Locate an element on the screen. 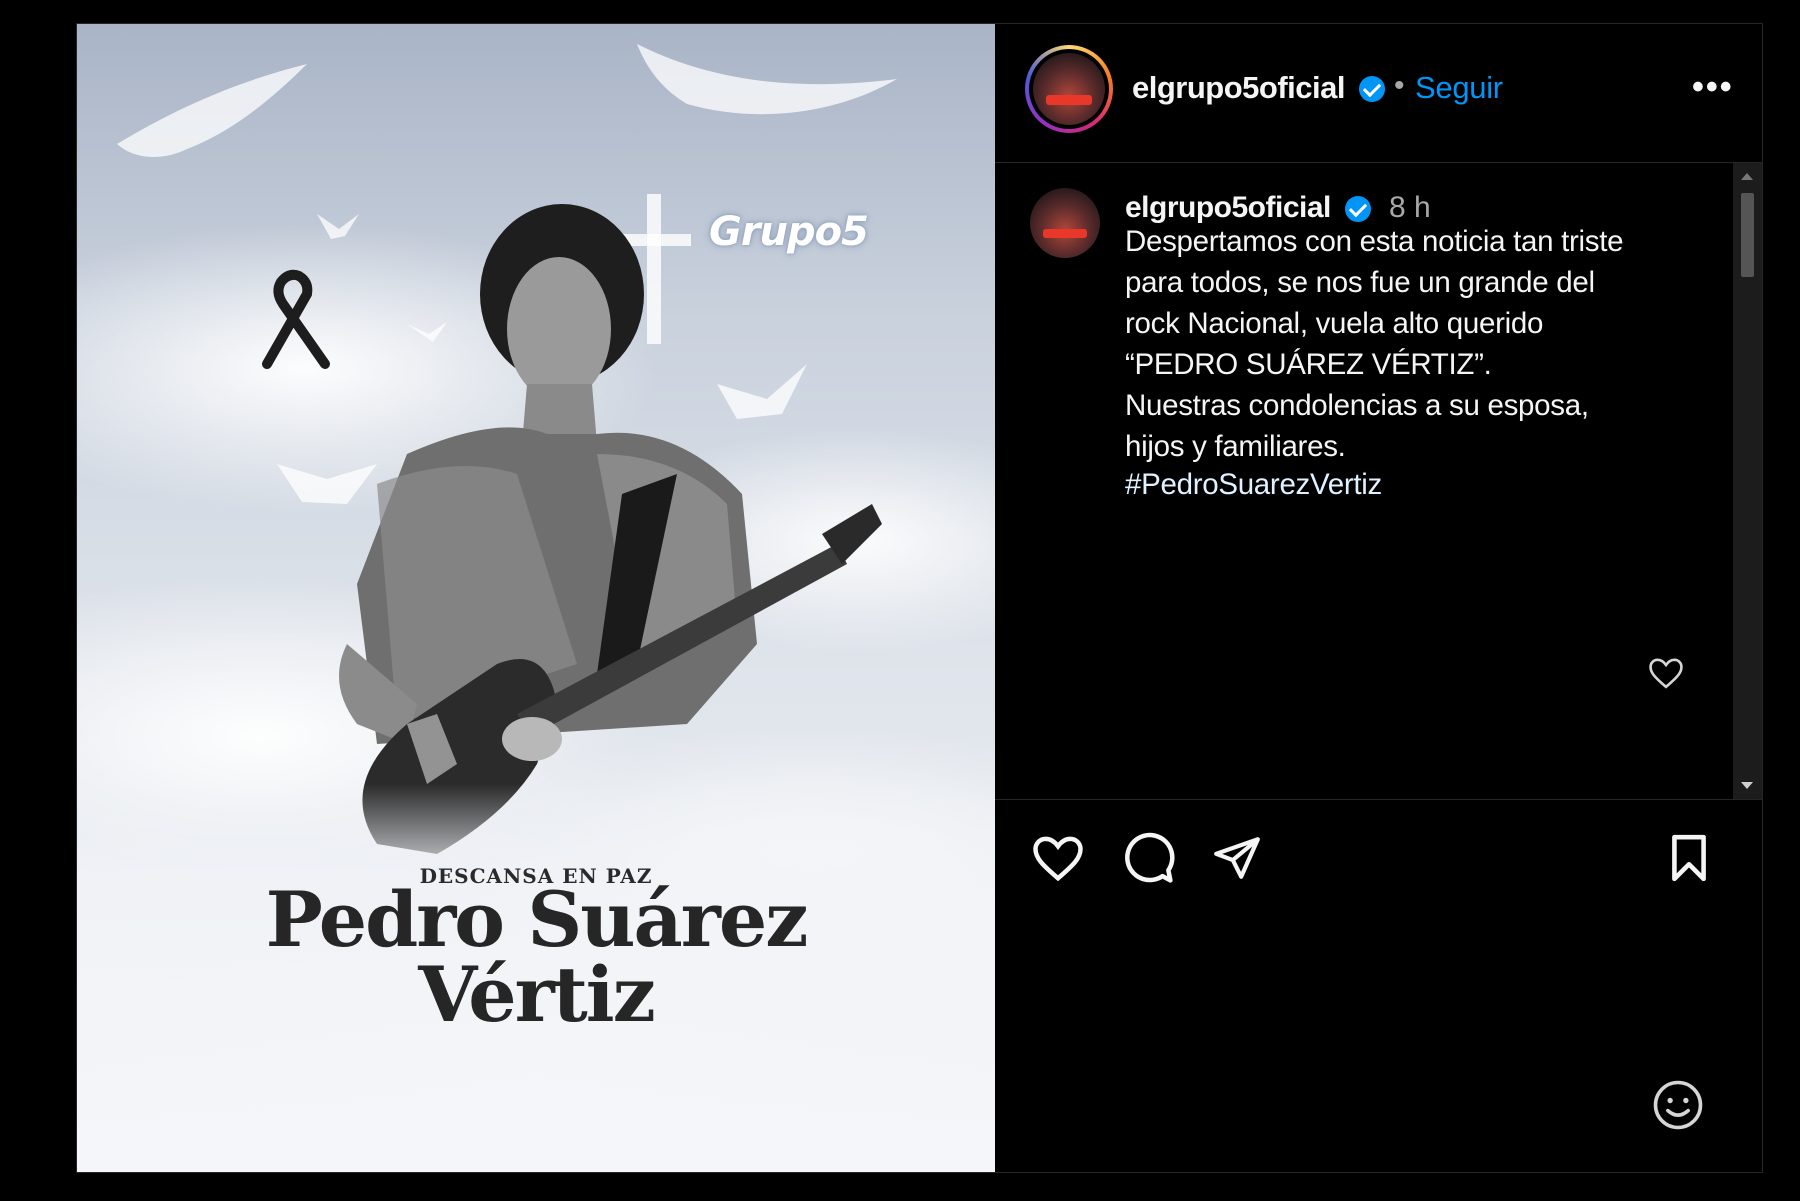  post-header: elgrupo5oficial • Seguir ••• is located at coordinates (1378, 93).